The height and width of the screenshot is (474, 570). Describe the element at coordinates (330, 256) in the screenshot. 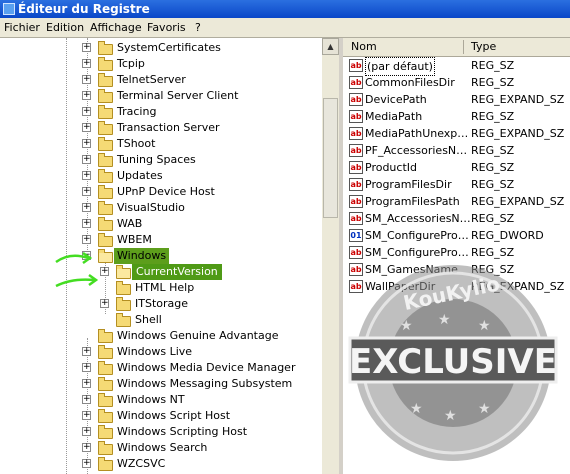

I see `tree-vertical-scrollbar: ▲` at that location.